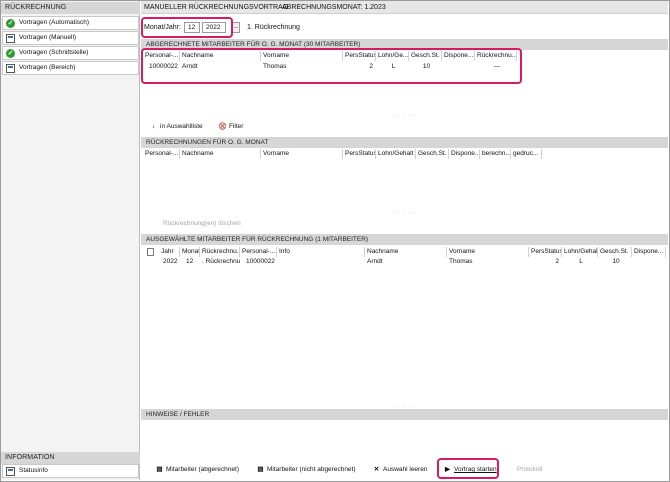 The width and height of the screenshot is (670, 482). I want to click on sidebar-item-vortragen-bereich: Vortragen (Bereich), so click(70, 68).